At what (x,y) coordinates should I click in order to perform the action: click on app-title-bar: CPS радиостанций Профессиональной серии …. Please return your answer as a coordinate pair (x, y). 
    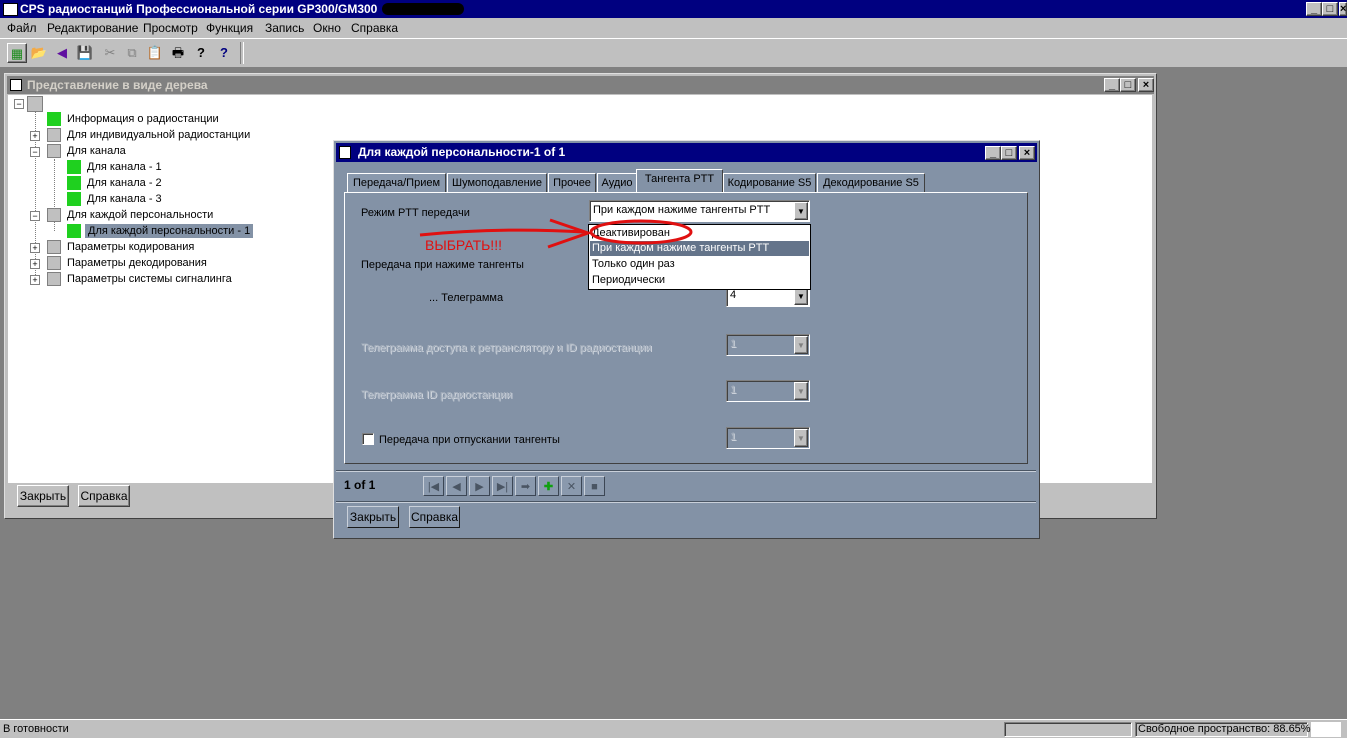
    Looking at the image, I should click on (673, 9).